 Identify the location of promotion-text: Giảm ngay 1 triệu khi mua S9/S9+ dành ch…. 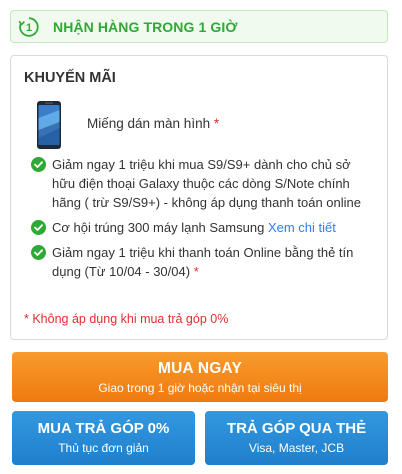
(207, 183).